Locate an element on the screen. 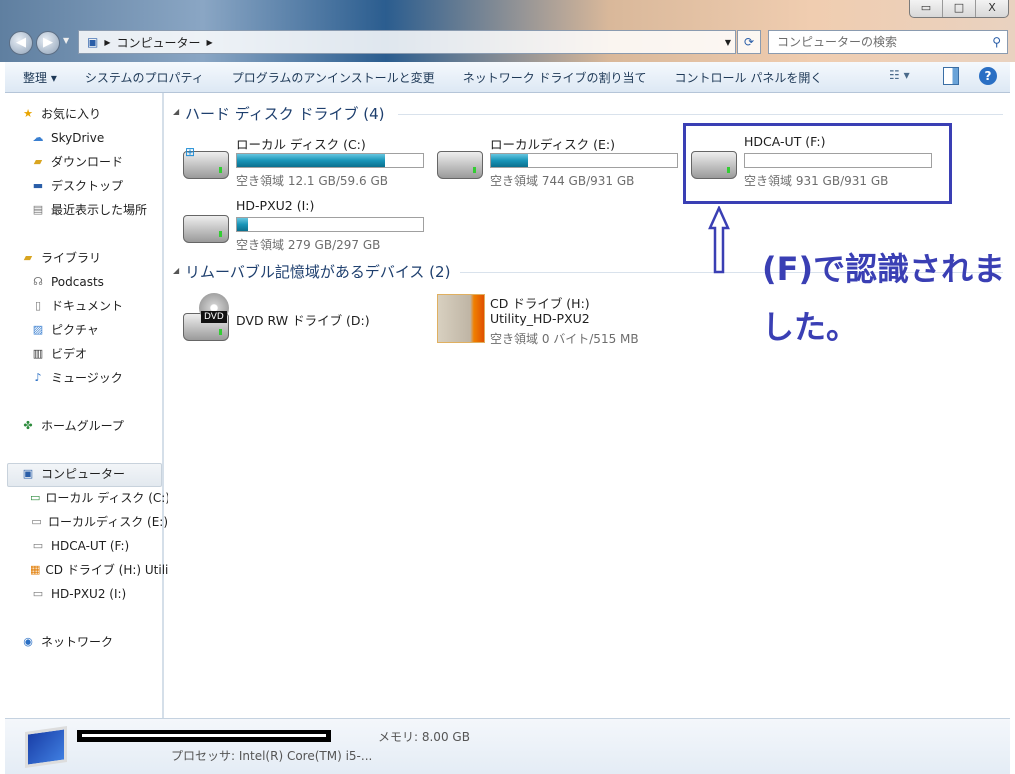 The width and height of the screenshot is (1015, 774). memory-info: メモリ: 8.00 GB is located at coordinates (424, 737).